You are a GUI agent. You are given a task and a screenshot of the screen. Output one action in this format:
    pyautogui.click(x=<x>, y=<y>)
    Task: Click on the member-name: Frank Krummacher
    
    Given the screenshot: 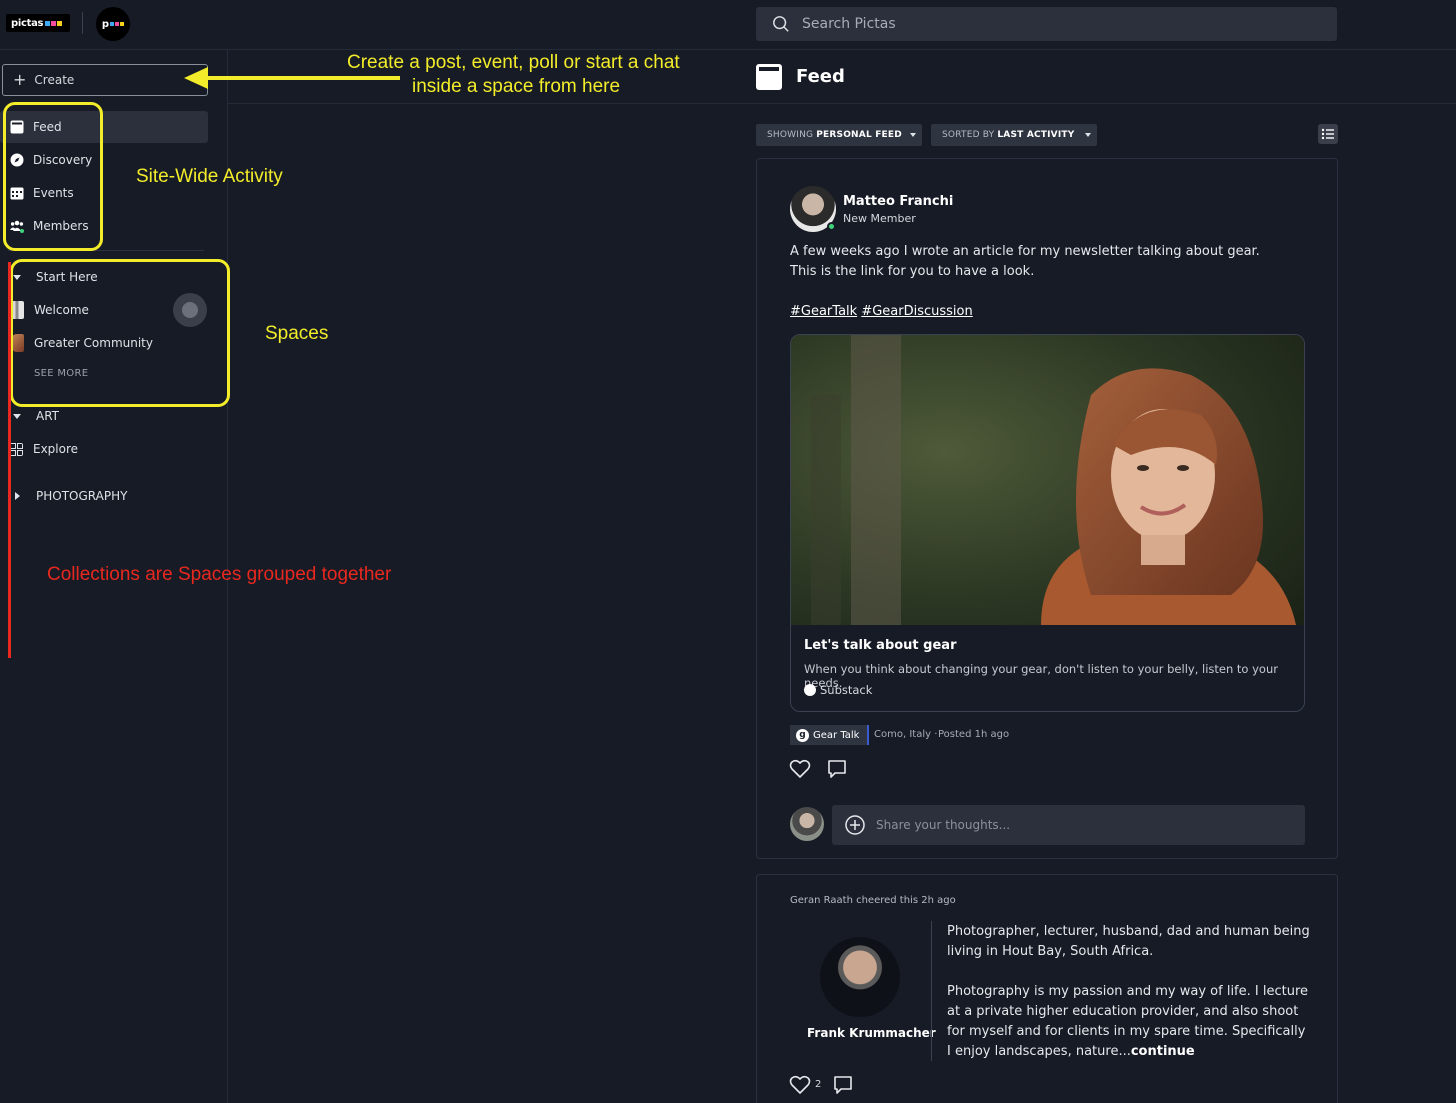 What is the action you would take?
    pyautogui.click(x=871, y=1033)
    